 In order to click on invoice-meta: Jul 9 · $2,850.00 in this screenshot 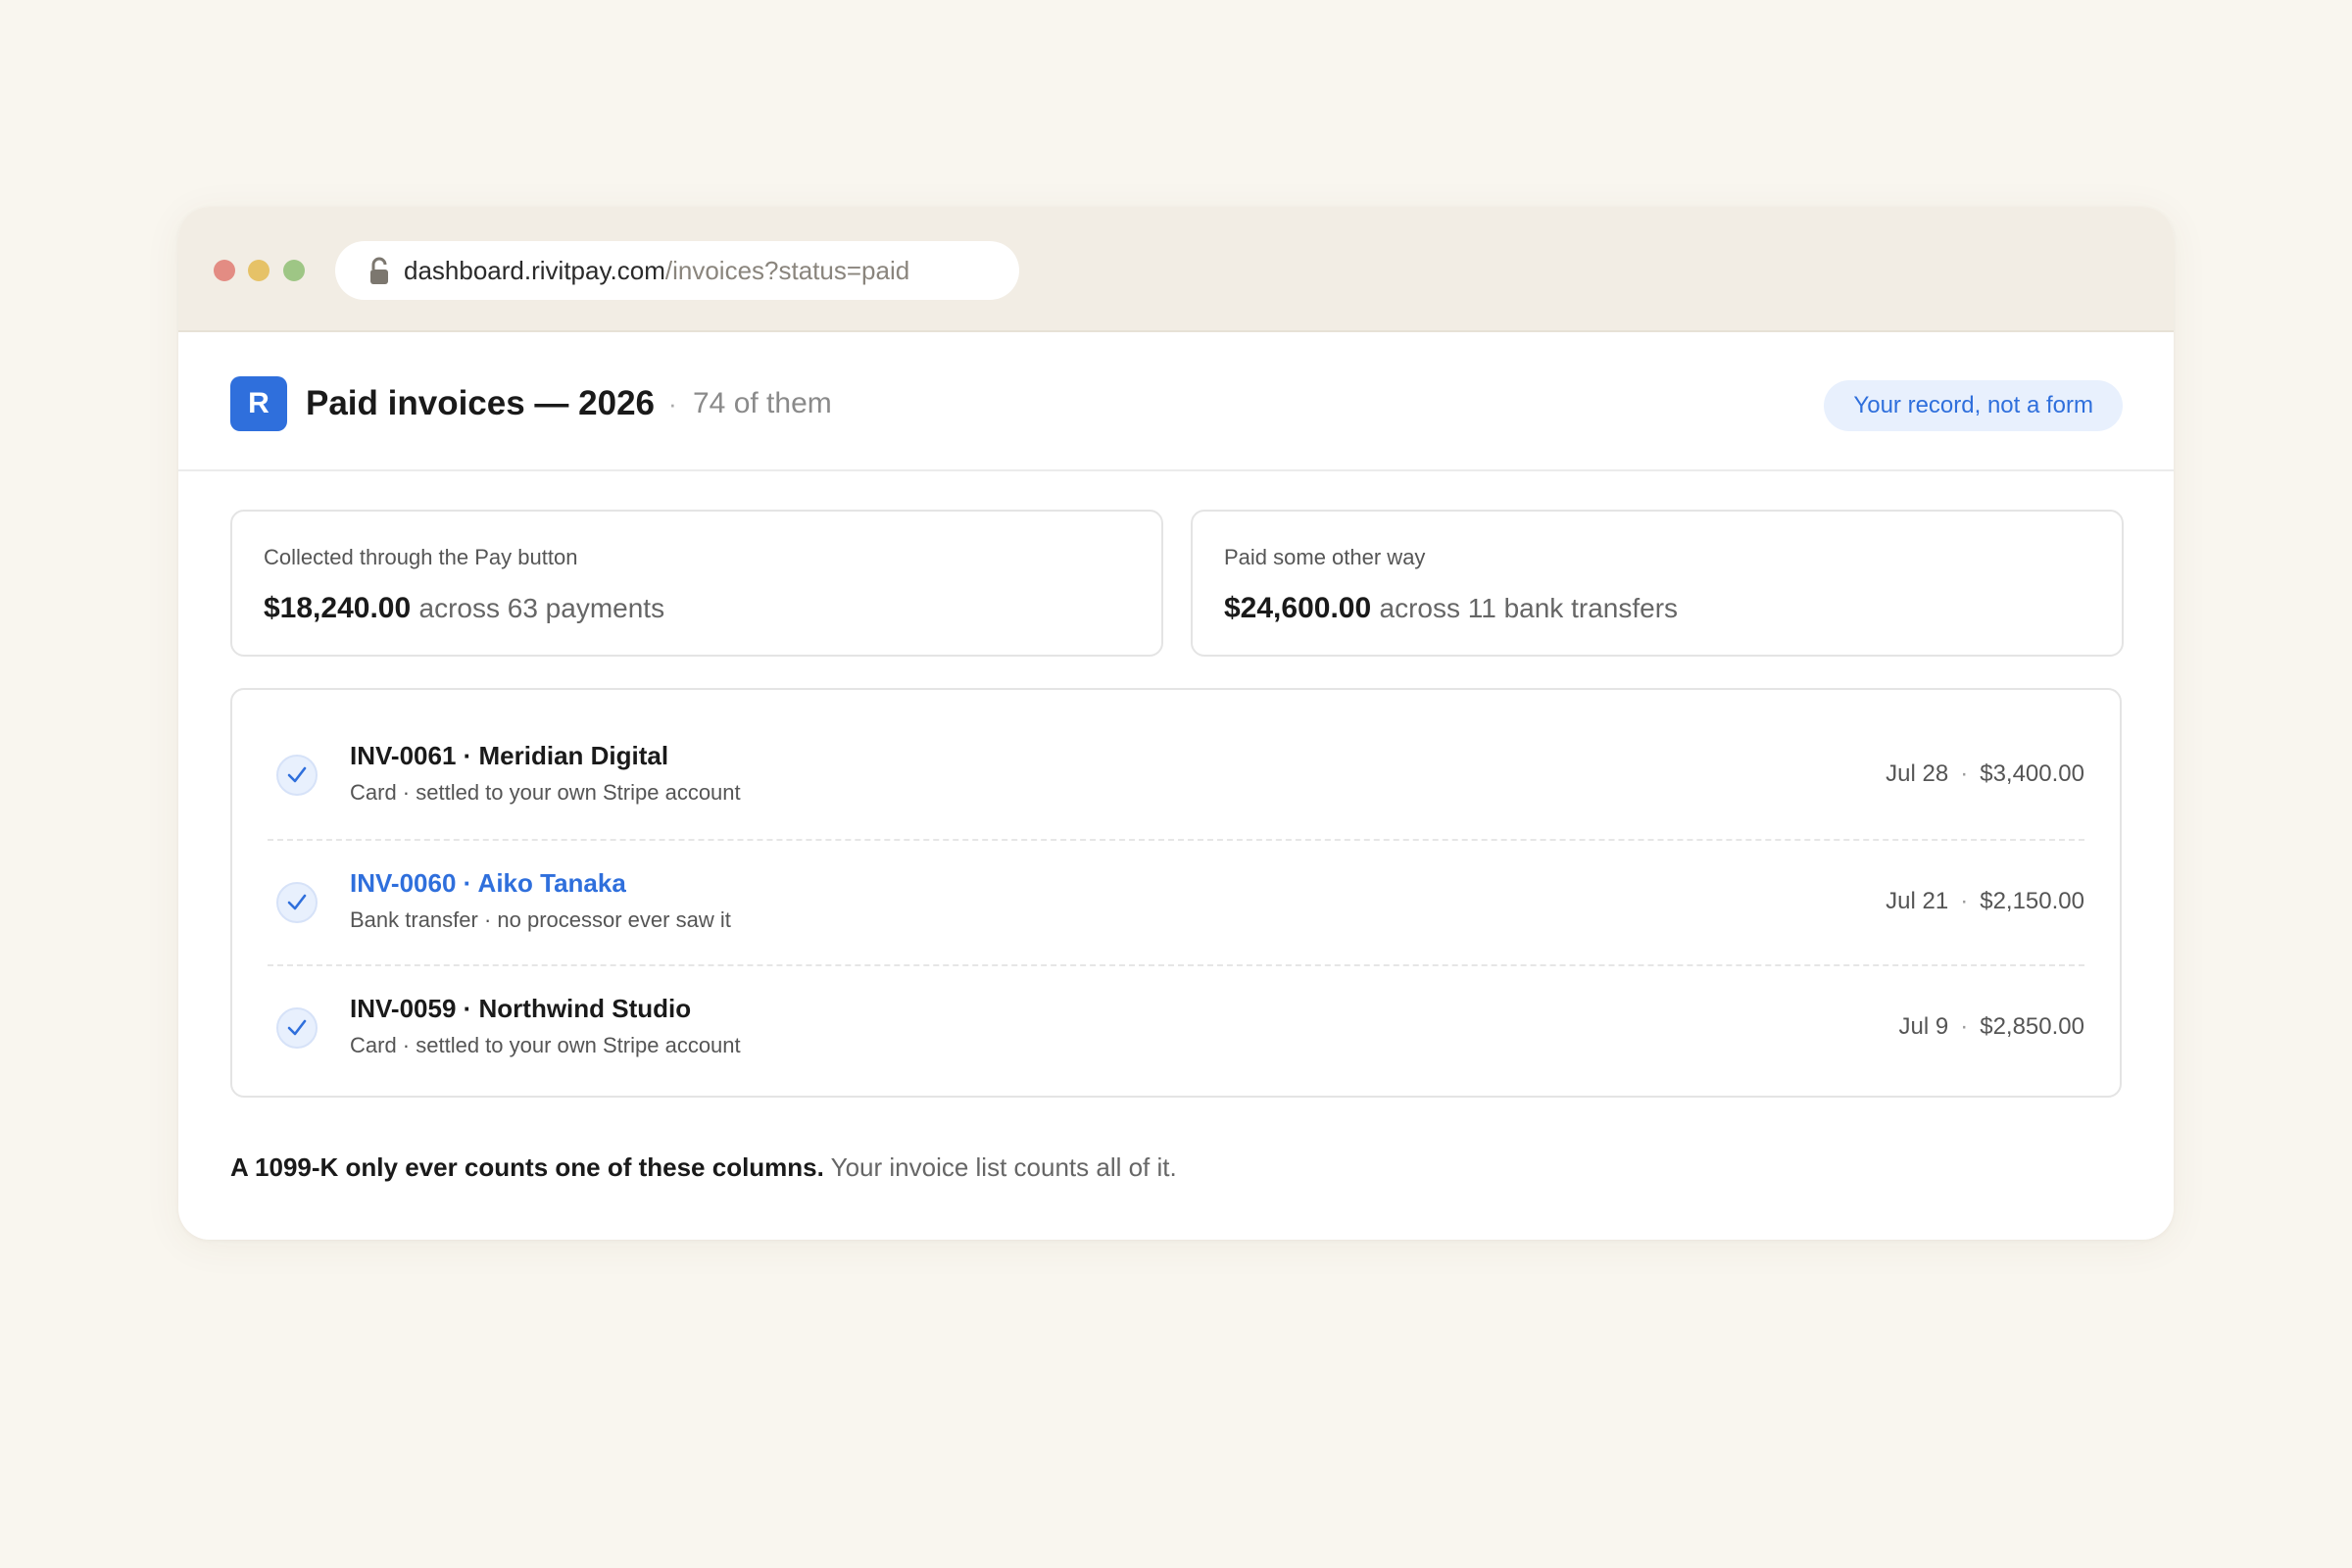, I will do `click(1991, 1027)`.